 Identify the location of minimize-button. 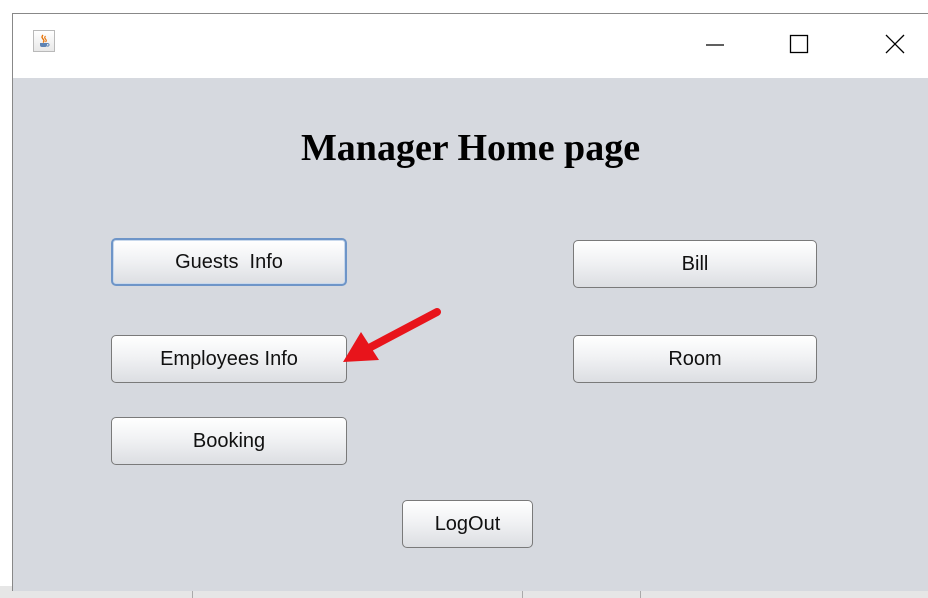
(715, 44).